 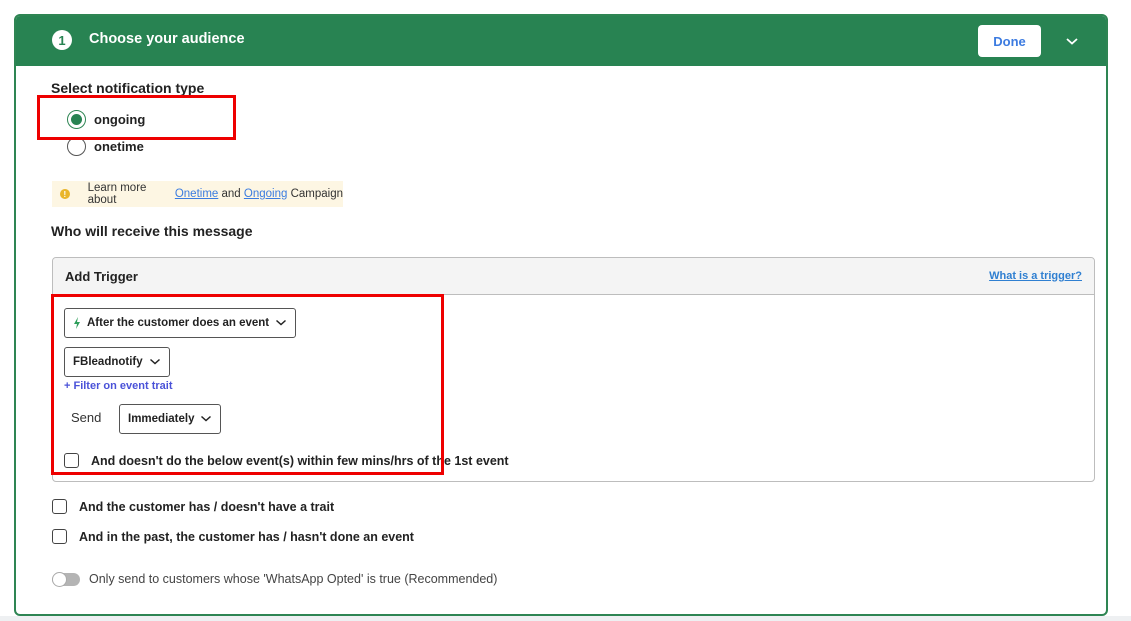 What do you see at coordinates (1009, 41) in the screenshot?
I see `done-button: Done` at bounding box center [1009, 41].